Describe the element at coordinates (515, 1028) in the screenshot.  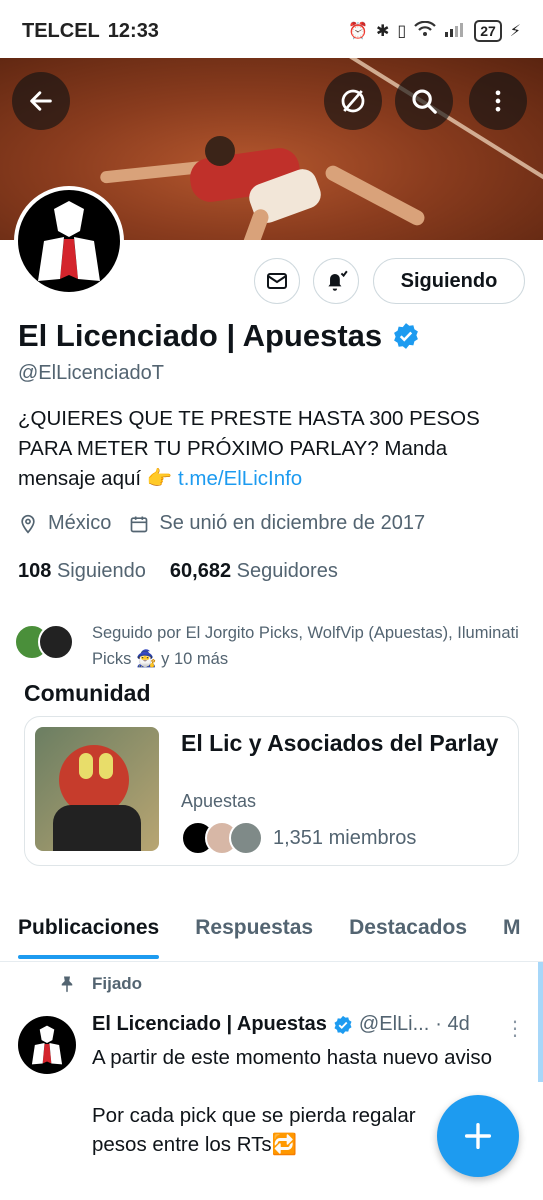
I see `post-more-button: ⋮` at that location.